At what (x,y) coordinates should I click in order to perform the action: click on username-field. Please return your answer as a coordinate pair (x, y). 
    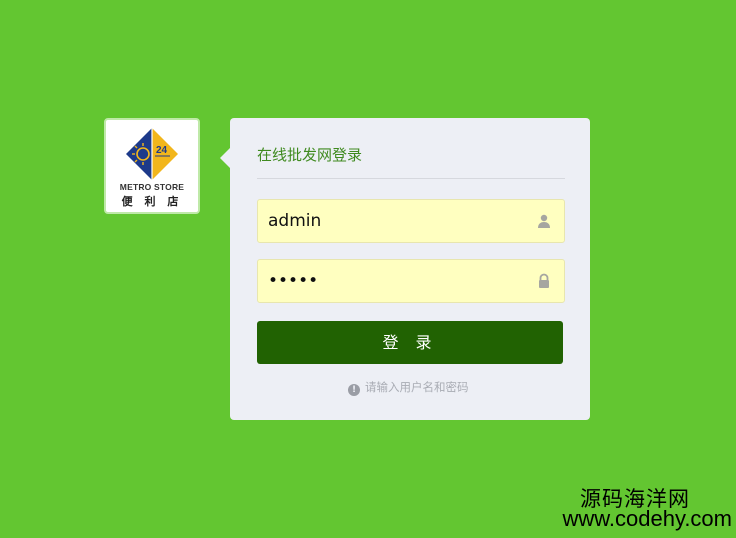
    Looking at the image, I should click on (411, 221).